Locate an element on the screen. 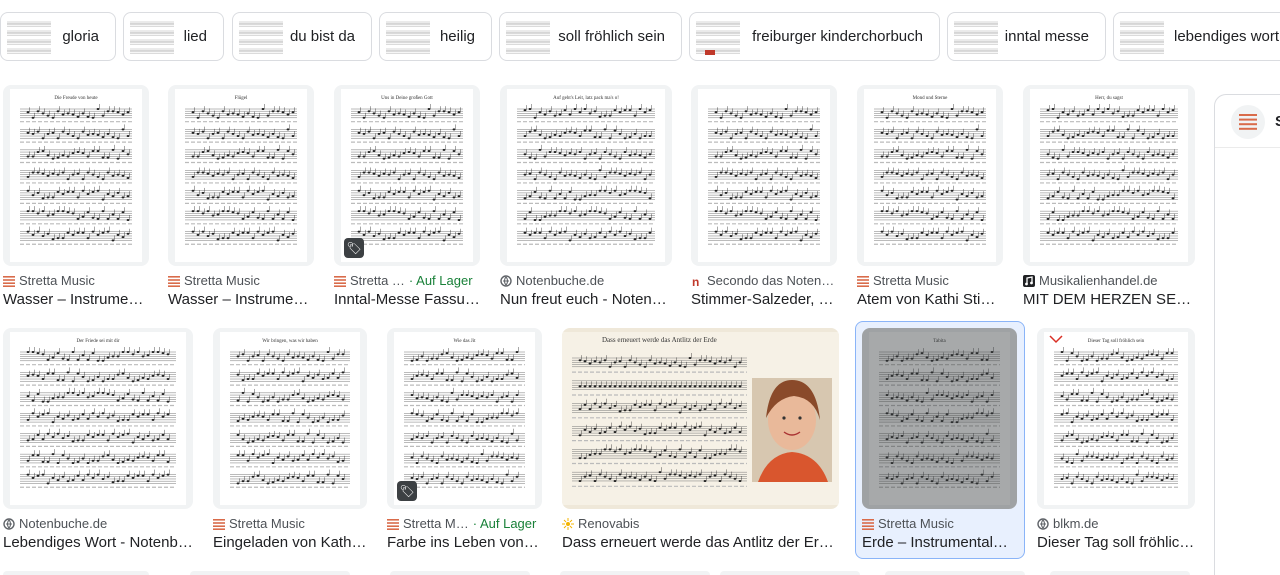 Image resolution: width=1280 pixels, height=575 pixels. sheet-heading: Wir bringen, was wir haben is located at coordinates (290, 341).